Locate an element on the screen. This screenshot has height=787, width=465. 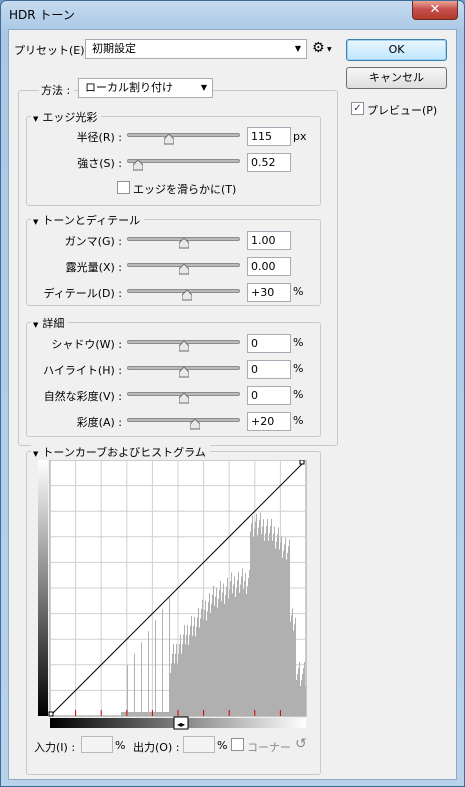
saturation-unit: % is located at coordinates (298, 420).